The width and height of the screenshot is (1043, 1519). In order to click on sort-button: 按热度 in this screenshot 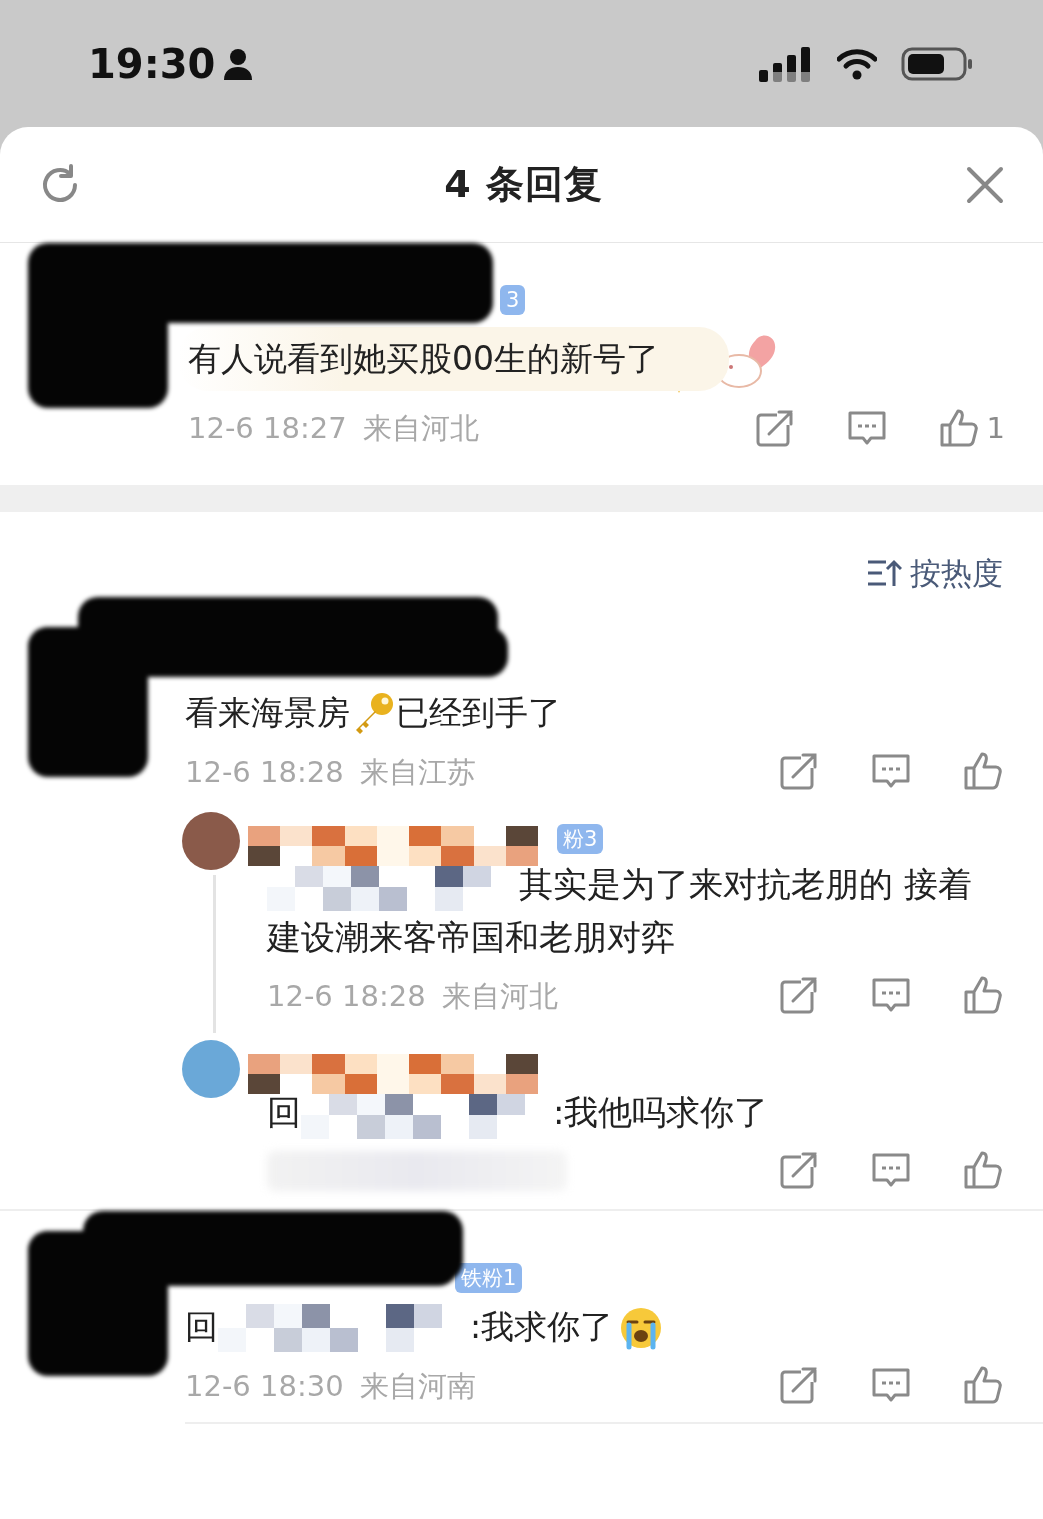, I will do `click(934, 573)`.